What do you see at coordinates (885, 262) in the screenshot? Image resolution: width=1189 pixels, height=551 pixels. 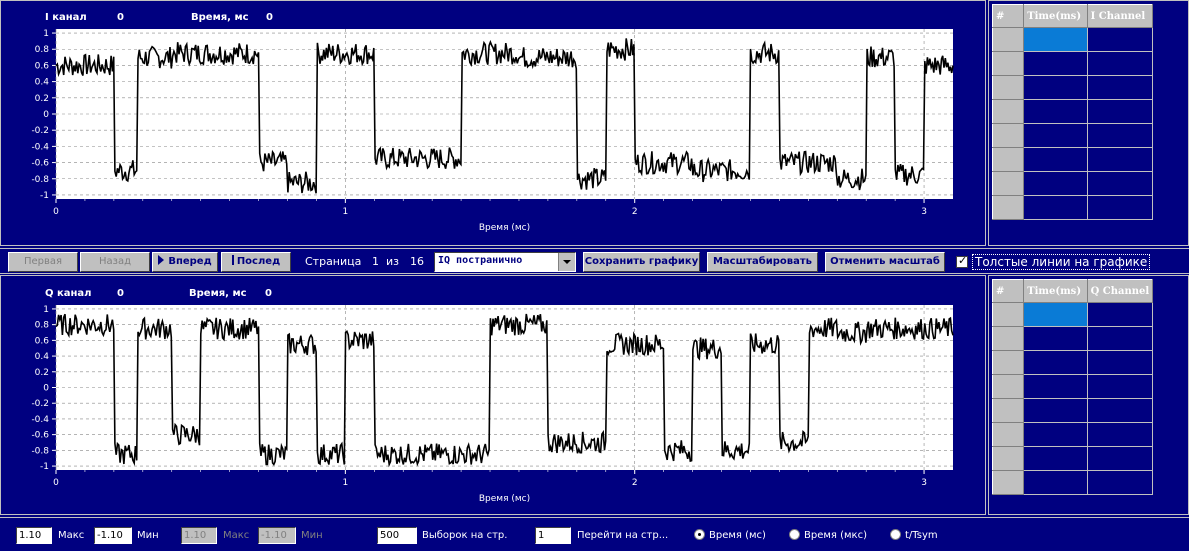 I see `cancel-scale-button: Отменить масштаб` at bounding box center [885, 262].